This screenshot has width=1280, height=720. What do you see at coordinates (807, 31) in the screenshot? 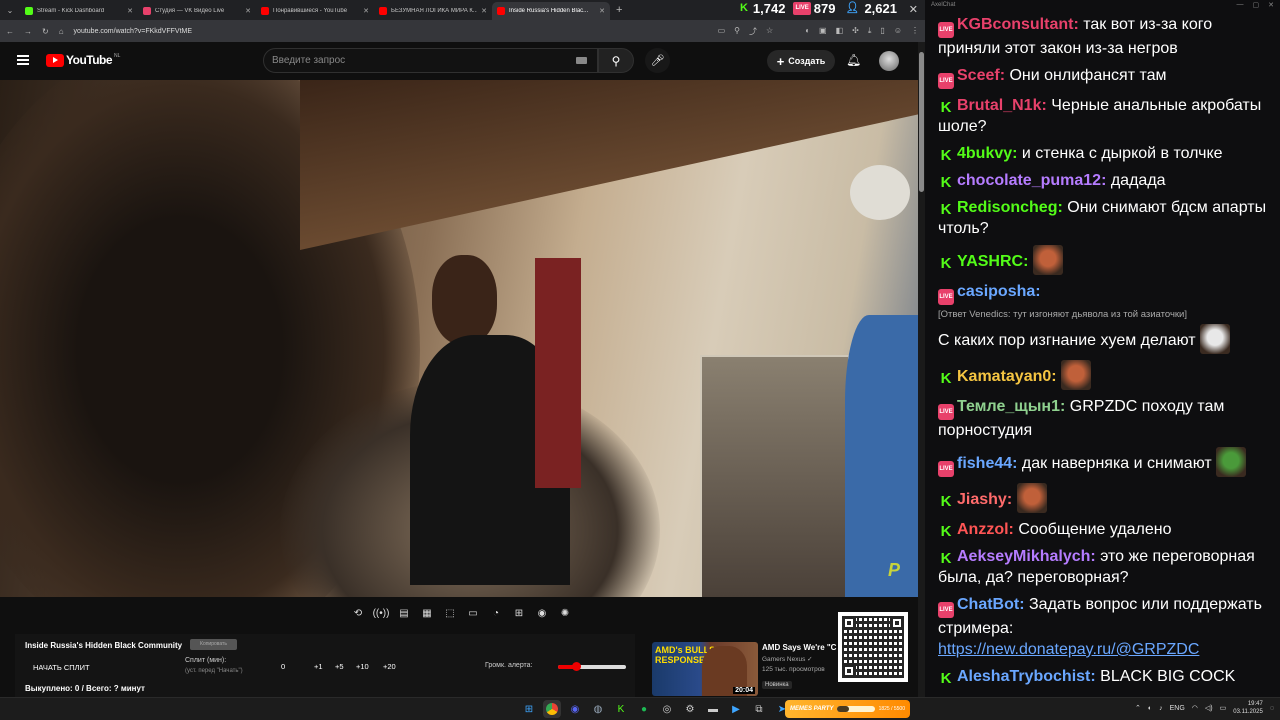
I see `extension-icon: ◐` at bounding box center [807, 31].